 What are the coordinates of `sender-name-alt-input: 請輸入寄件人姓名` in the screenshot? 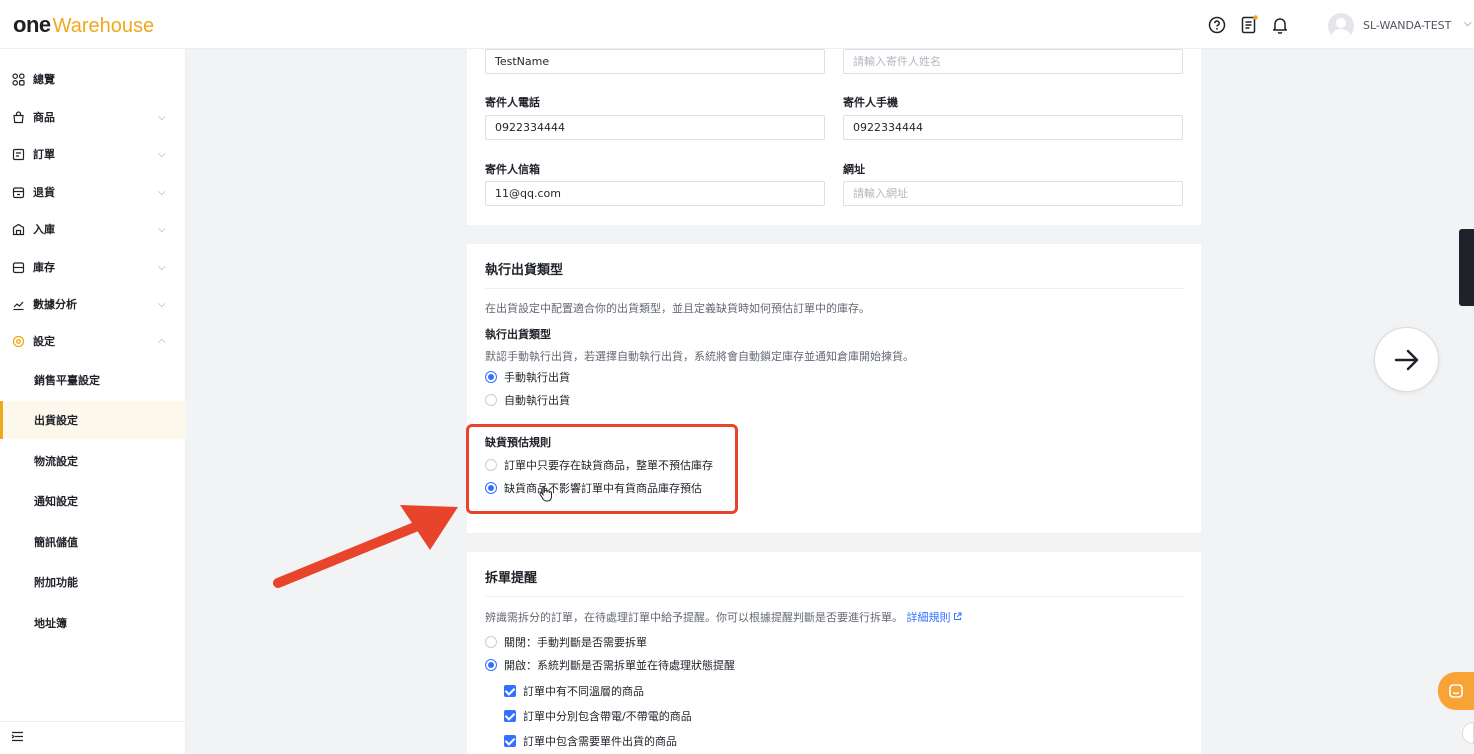 It's located at (1013, 61).